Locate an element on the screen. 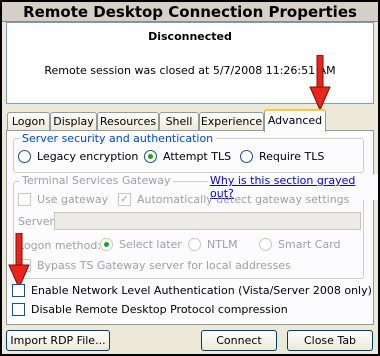  radio-legacy-encryption: Legacy encryption is located at coordinates (78, 156).